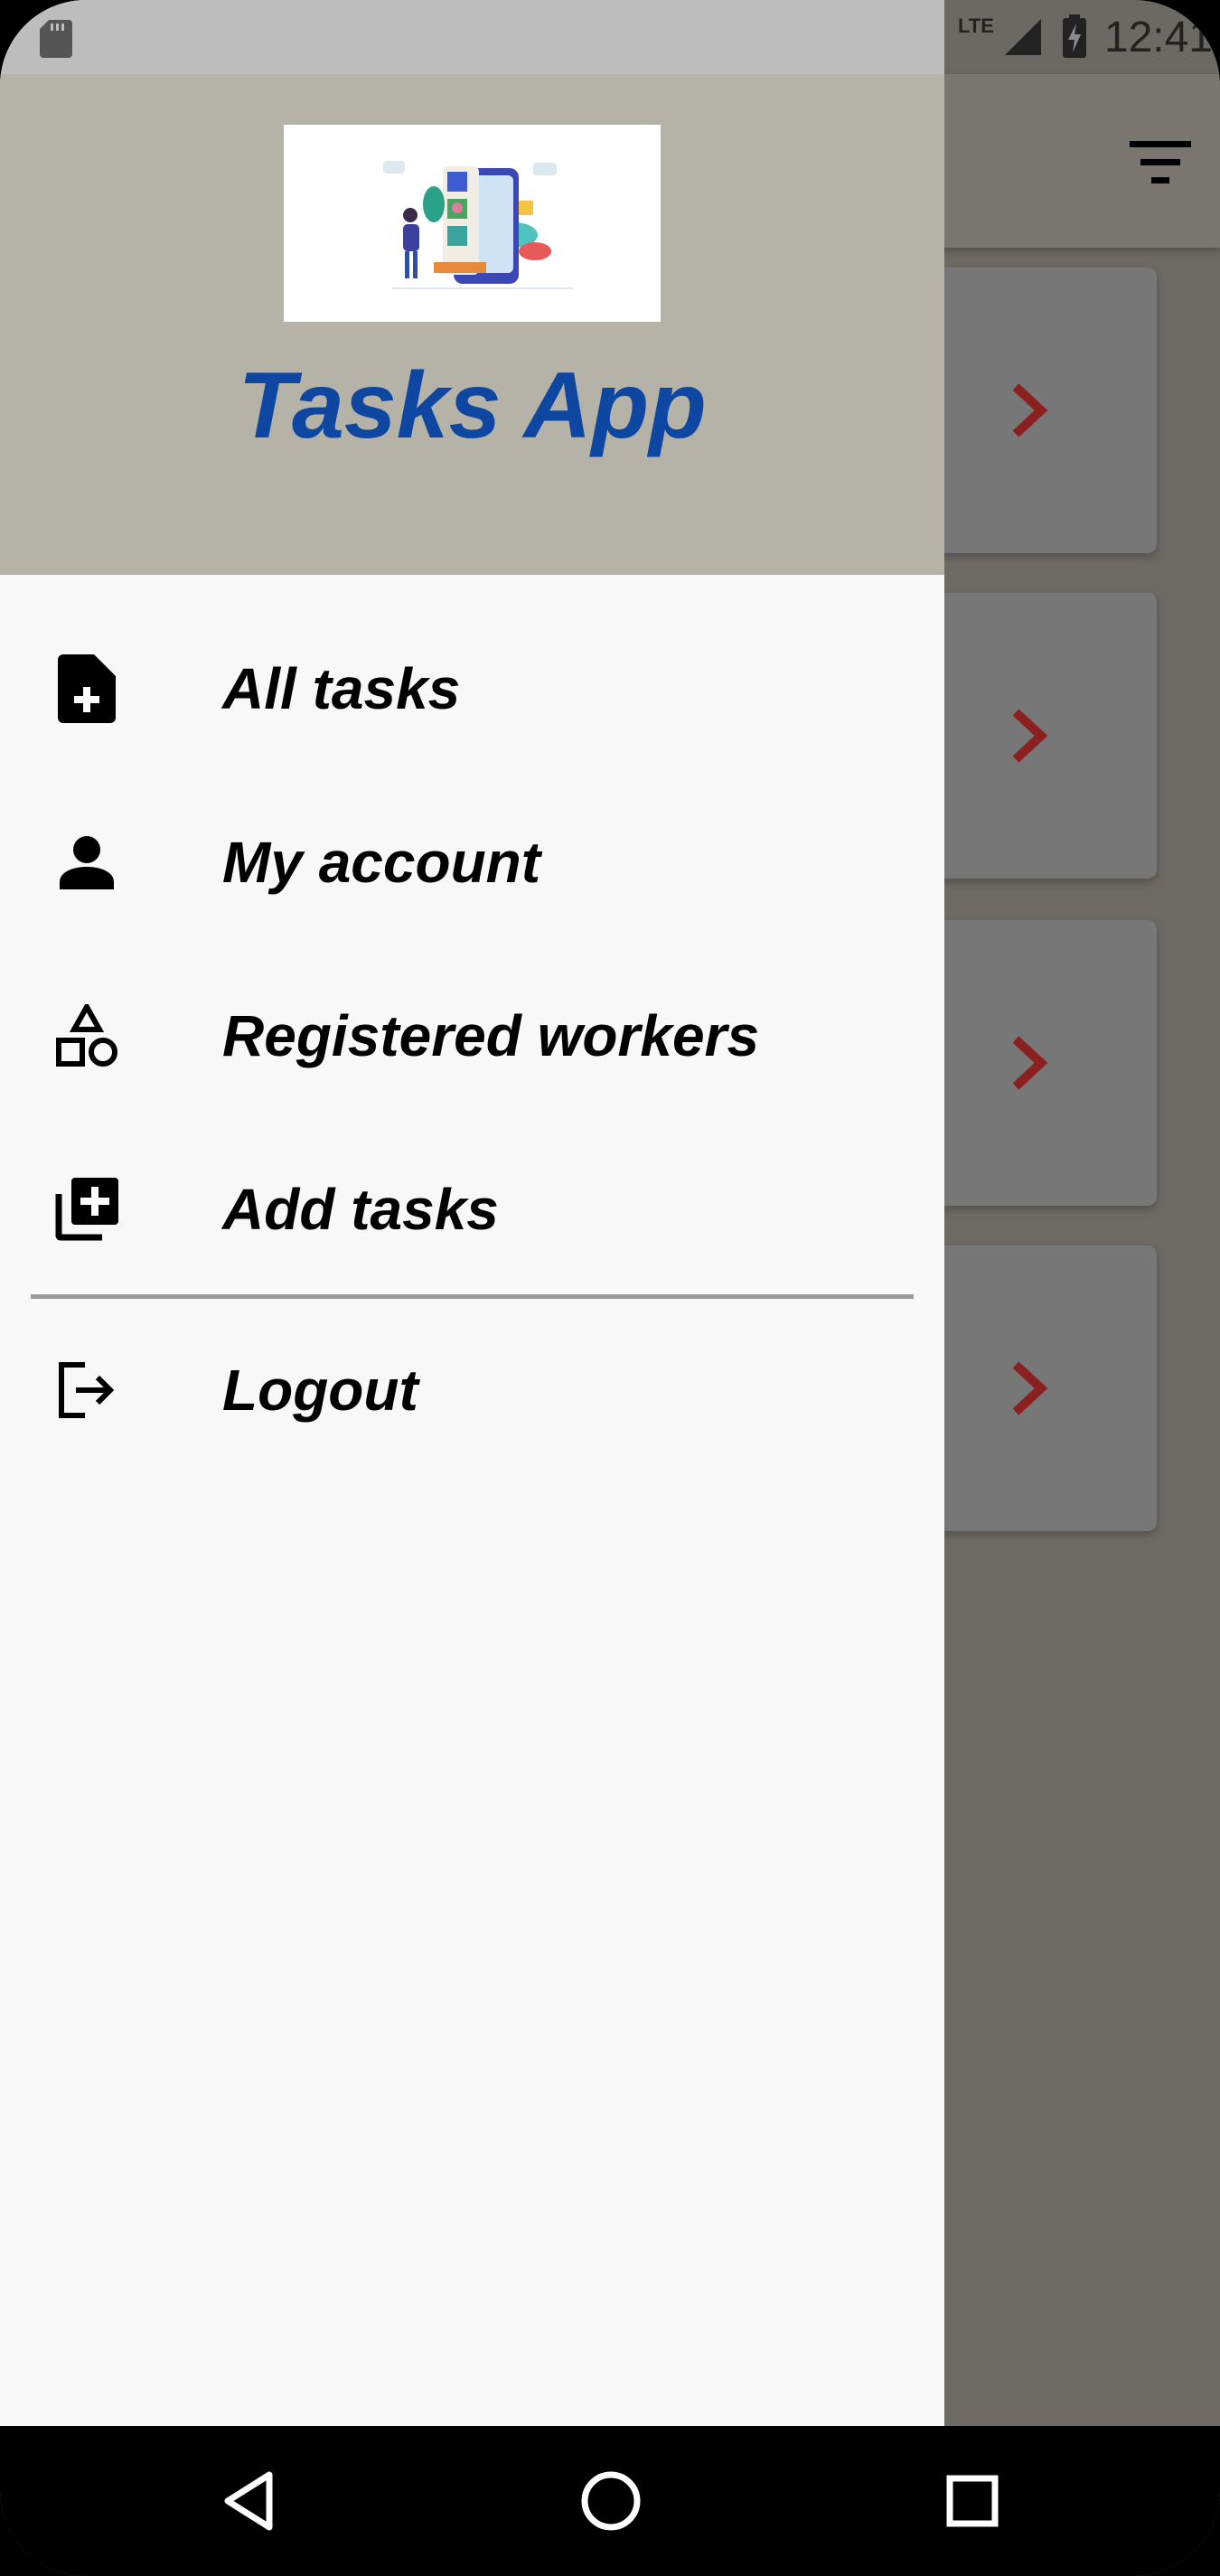 Image resolution: width=1220 pixels, height=2576 pixels. Describe the element at coordinates (478, 225) in the screenshot. I see `tasks-illustration-icon` at that location.